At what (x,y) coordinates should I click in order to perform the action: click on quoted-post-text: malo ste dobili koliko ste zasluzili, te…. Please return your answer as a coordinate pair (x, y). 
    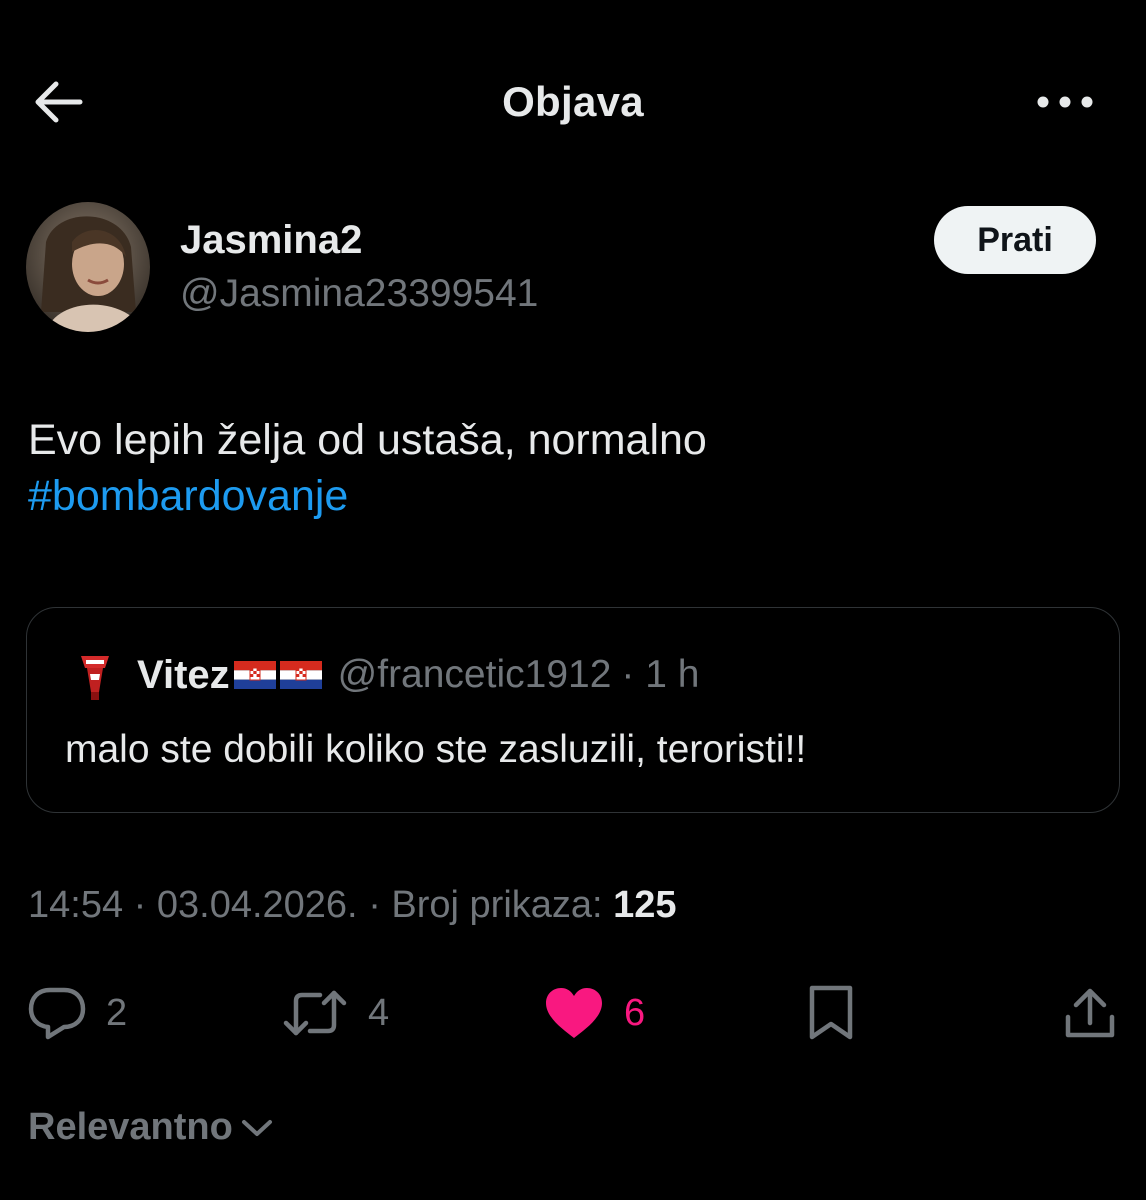
    Looking at the image, I should click on (436, 749).